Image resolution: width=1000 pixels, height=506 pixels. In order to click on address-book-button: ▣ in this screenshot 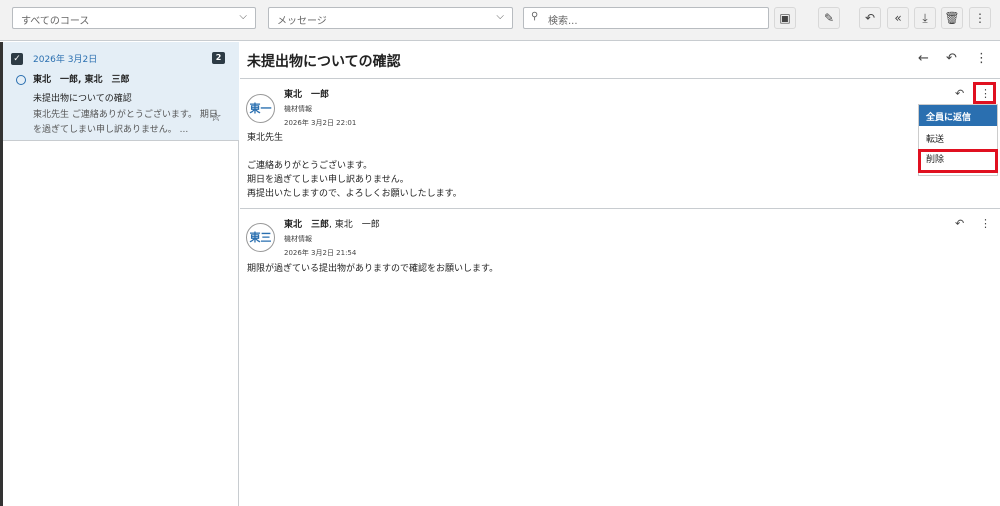, I will do `click(785, 18)`.